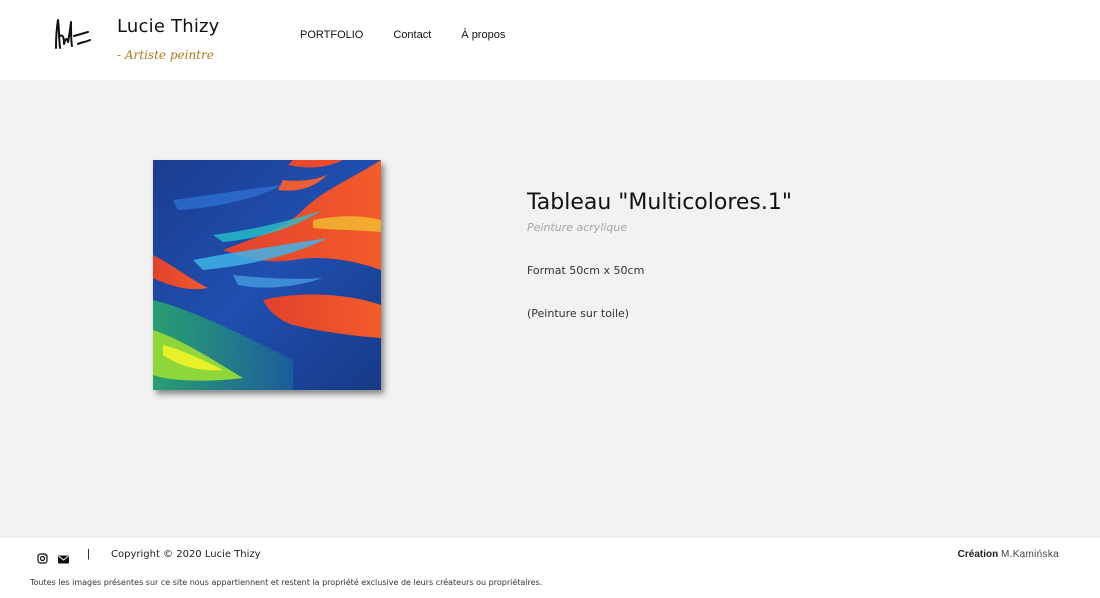 Image resolution: width=1100 pixels, height=598 pixels. Describe the element at coordinates (659, 202) in the screenshot. I see `artwork-title: Tableau "Multicolores.1"` at that location.